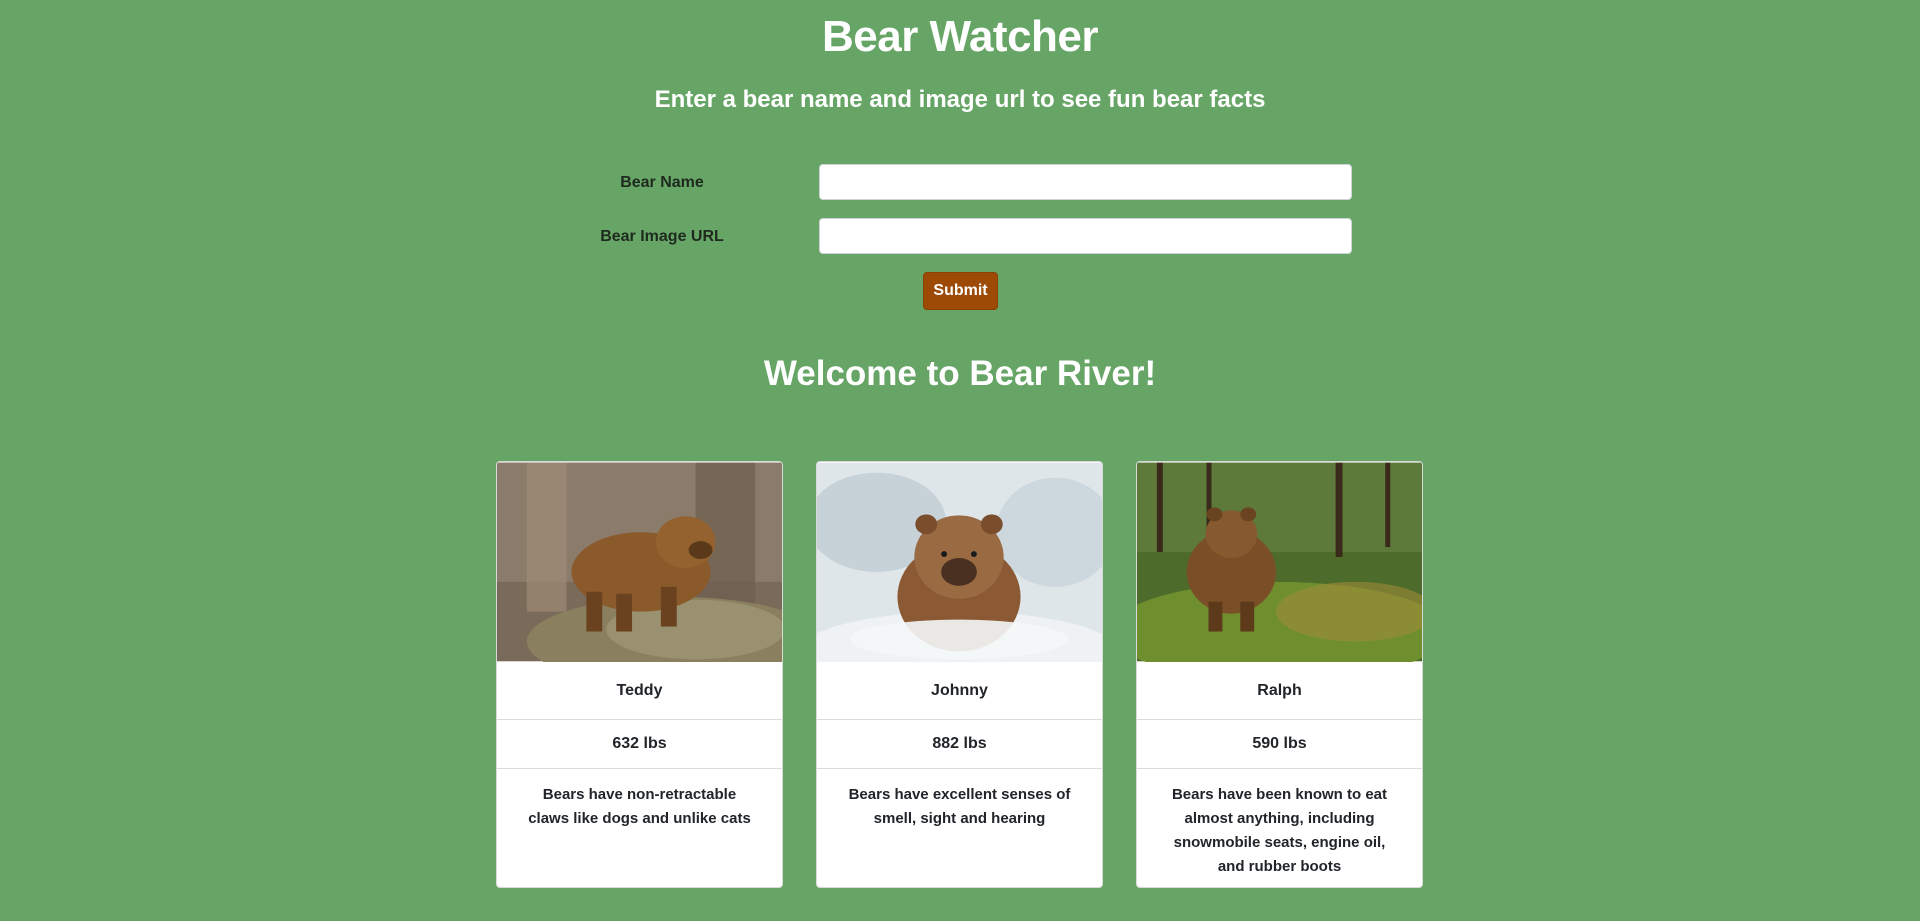  I want to click on bear-name-input, so click(1085, 182).